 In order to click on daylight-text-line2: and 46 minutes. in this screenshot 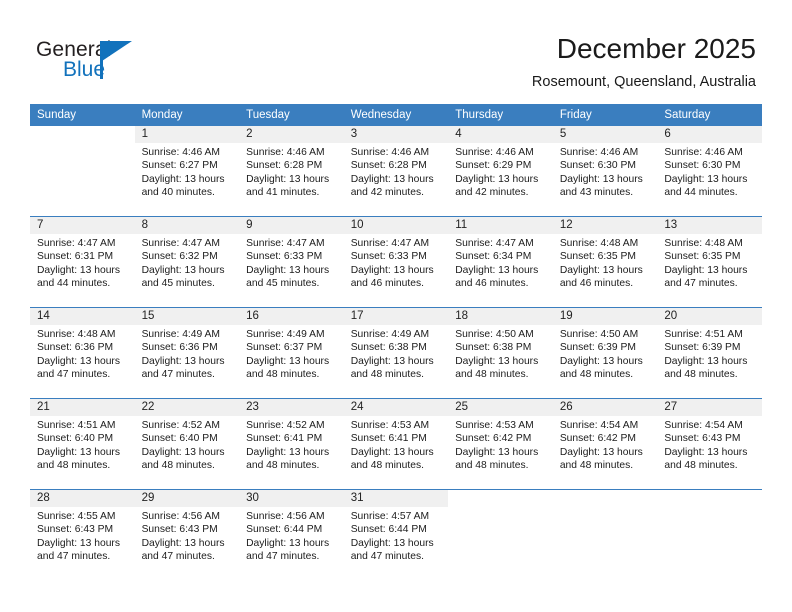, I will do `click(596, 284)`.